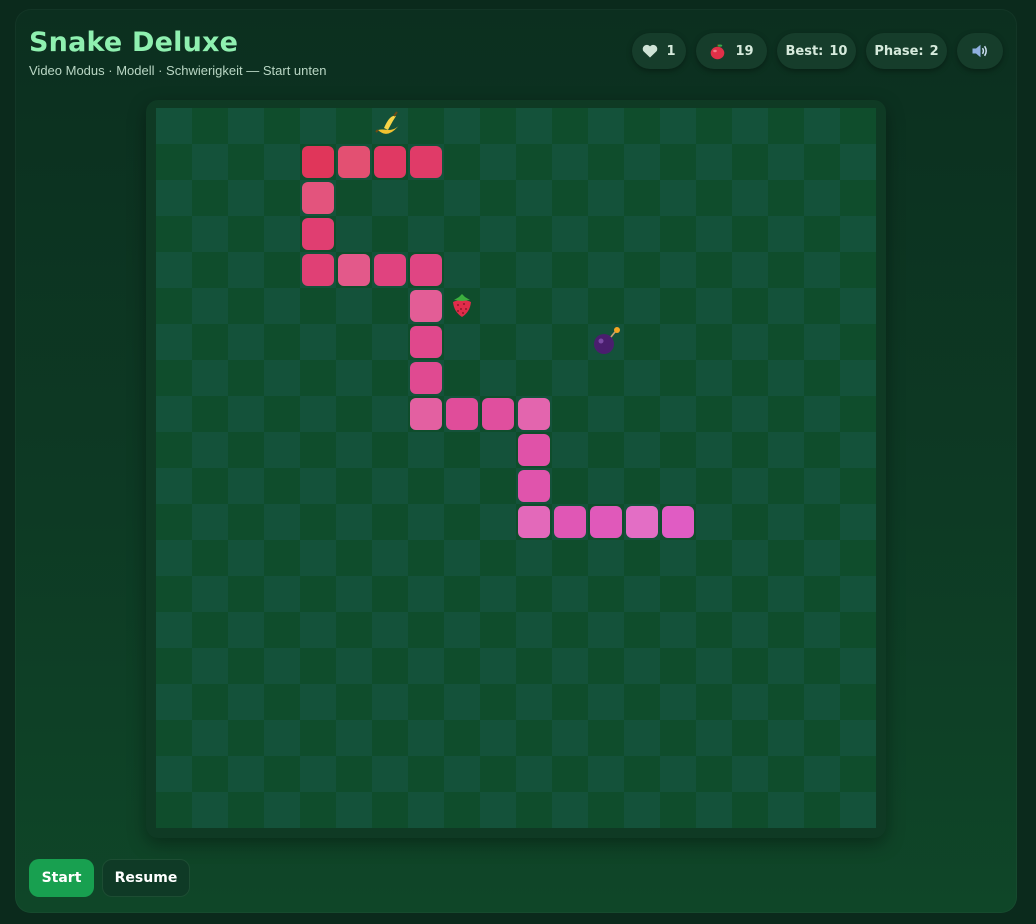 This screenshot has height=924, width=1036. I want to click on resume-button: Resume, so click(146, 878).